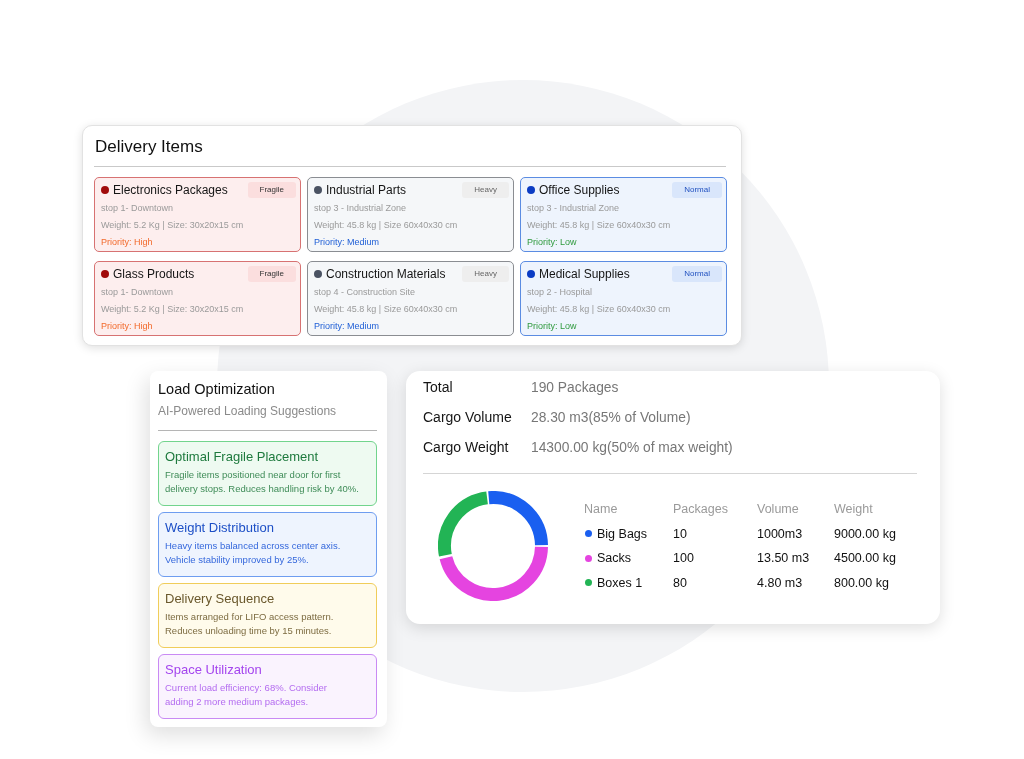  I want to click on suggestion-text: Fragile items positioned near door for first delivery stops. Reduces handling risk by 40%., so click(262, 482).